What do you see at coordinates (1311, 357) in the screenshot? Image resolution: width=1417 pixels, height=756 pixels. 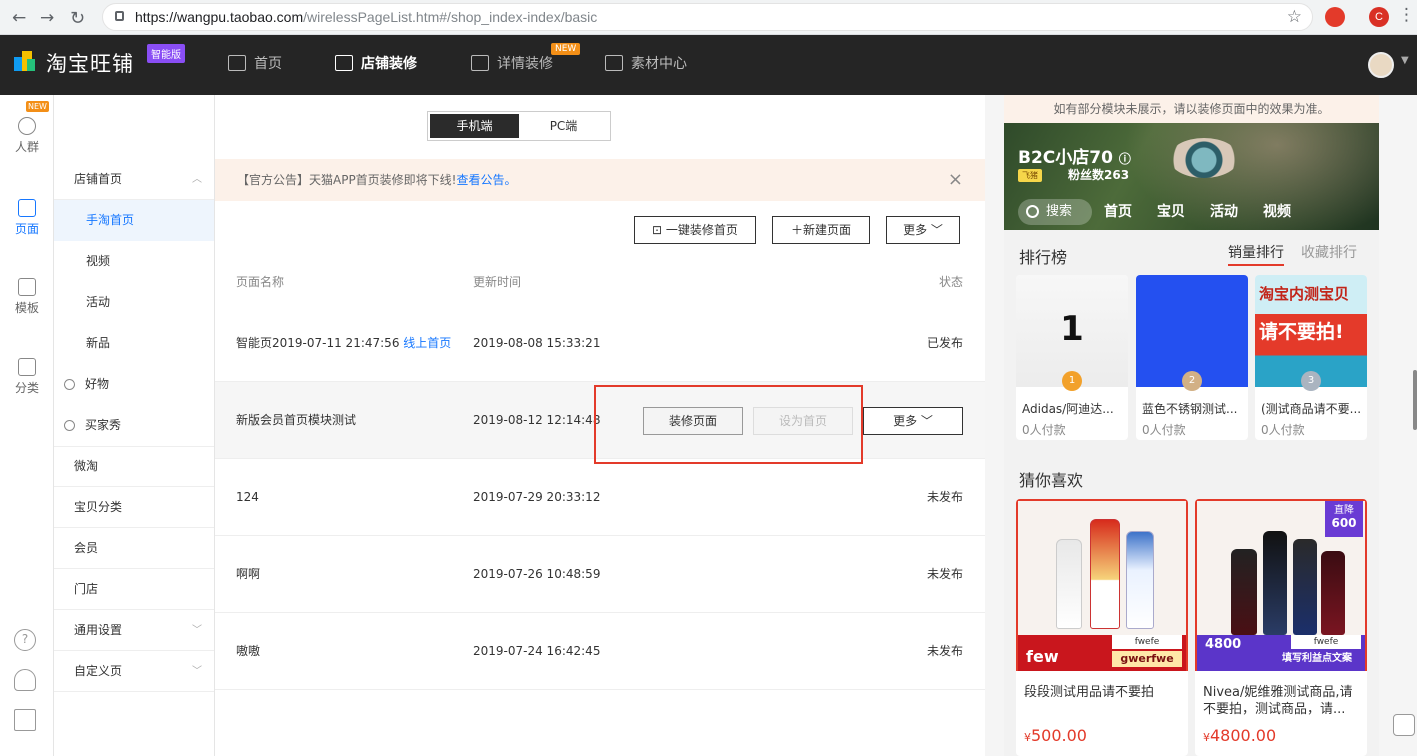 I see `ranking-card: 淘宝内测宝贝 请不要拍! 3 (测试商品请不要... 0人付款` at bounding box center [1311, 357].